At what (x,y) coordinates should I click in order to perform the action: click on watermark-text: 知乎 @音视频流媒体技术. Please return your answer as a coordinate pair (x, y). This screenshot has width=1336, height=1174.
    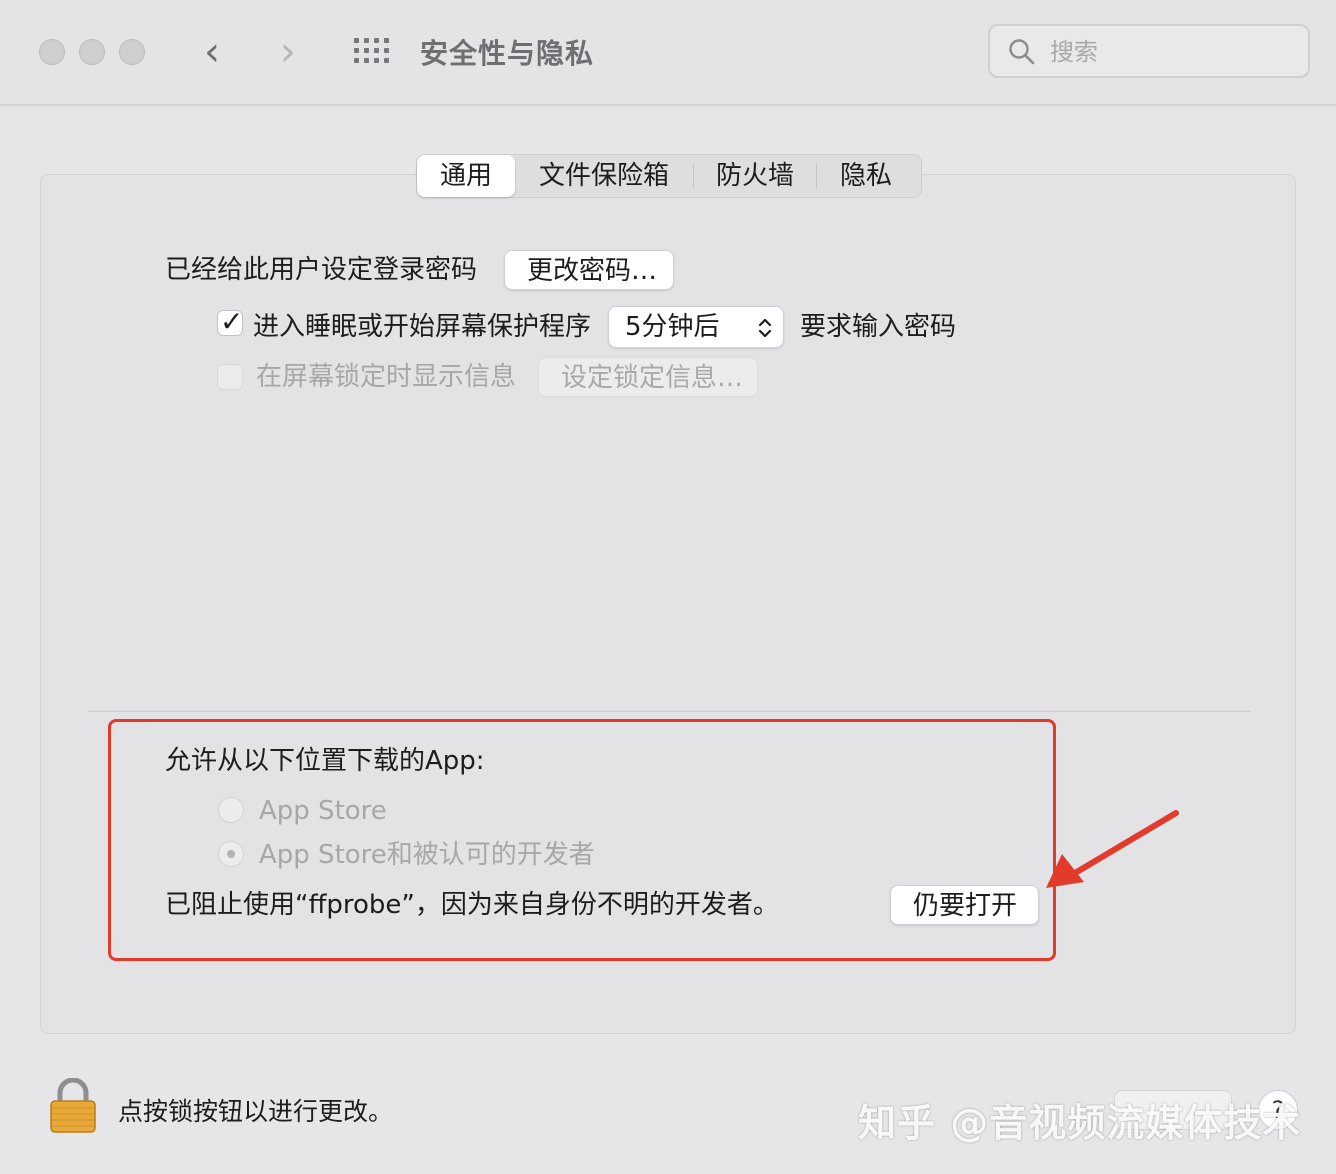
    Looking at the image, I should click on (1080, 1123).